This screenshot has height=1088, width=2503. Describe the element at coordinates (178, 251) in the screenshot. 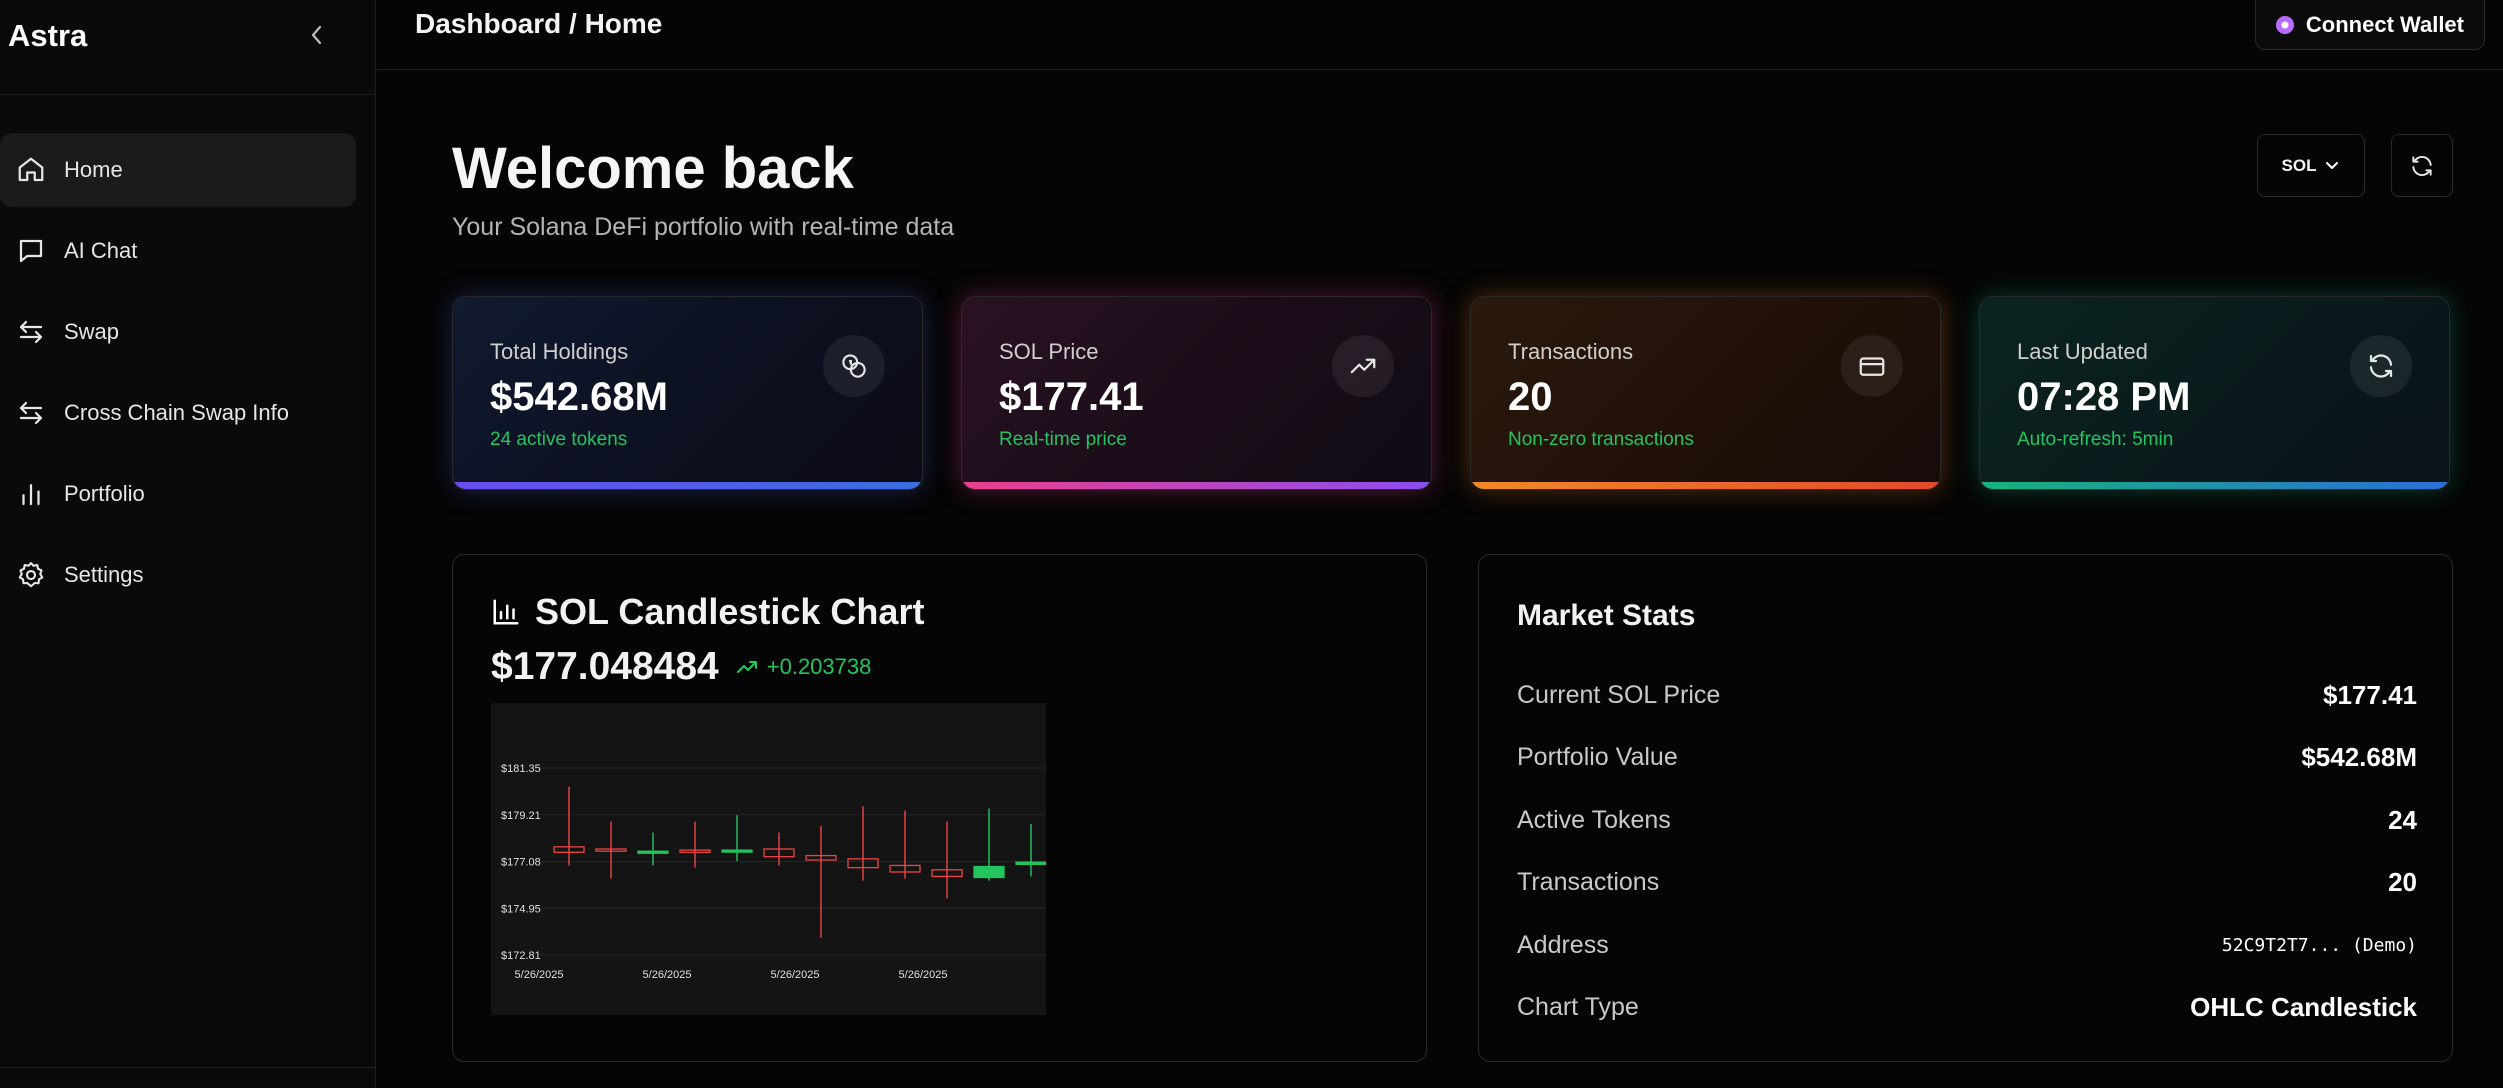

I see `sidebar-item-ai-chat: AI Chat` at that location.